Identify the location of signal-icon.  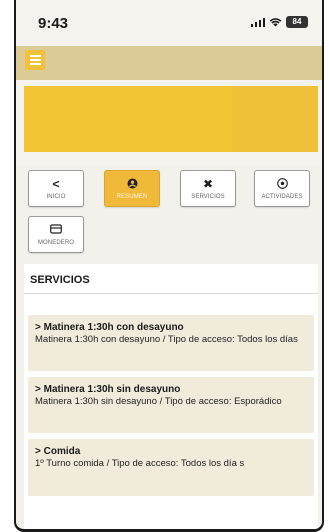
(257, 22).